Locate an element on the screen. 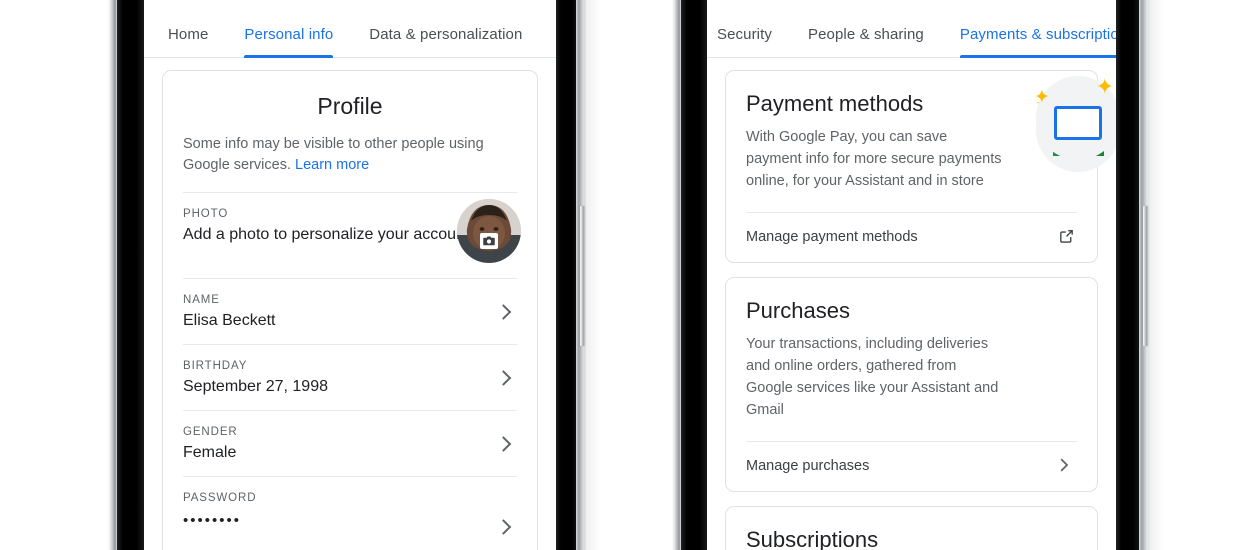  subscriptions-illustration: ✦ ✦ is located at coordinates (1075, 117).